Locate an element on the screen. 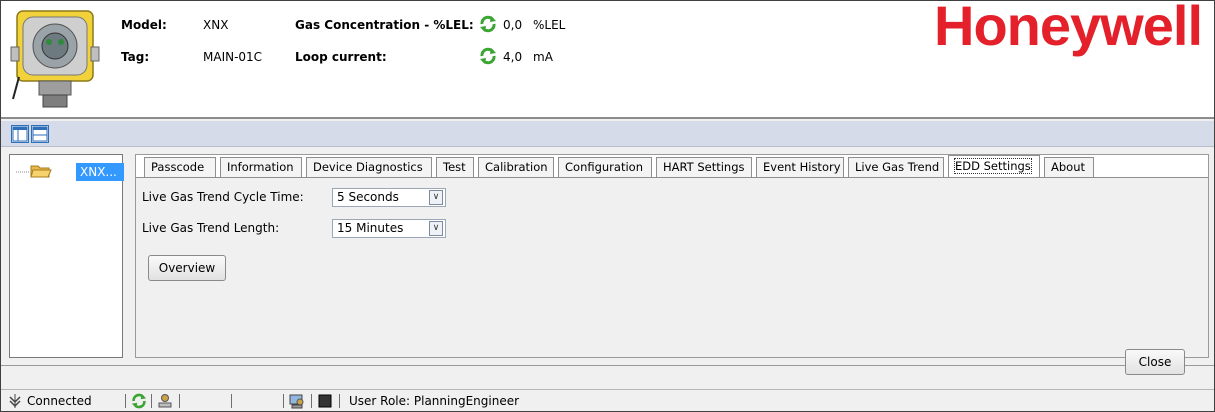 This screenshot has width=1215, height=412. close-button: Close is located at coordinates (1155, 362).